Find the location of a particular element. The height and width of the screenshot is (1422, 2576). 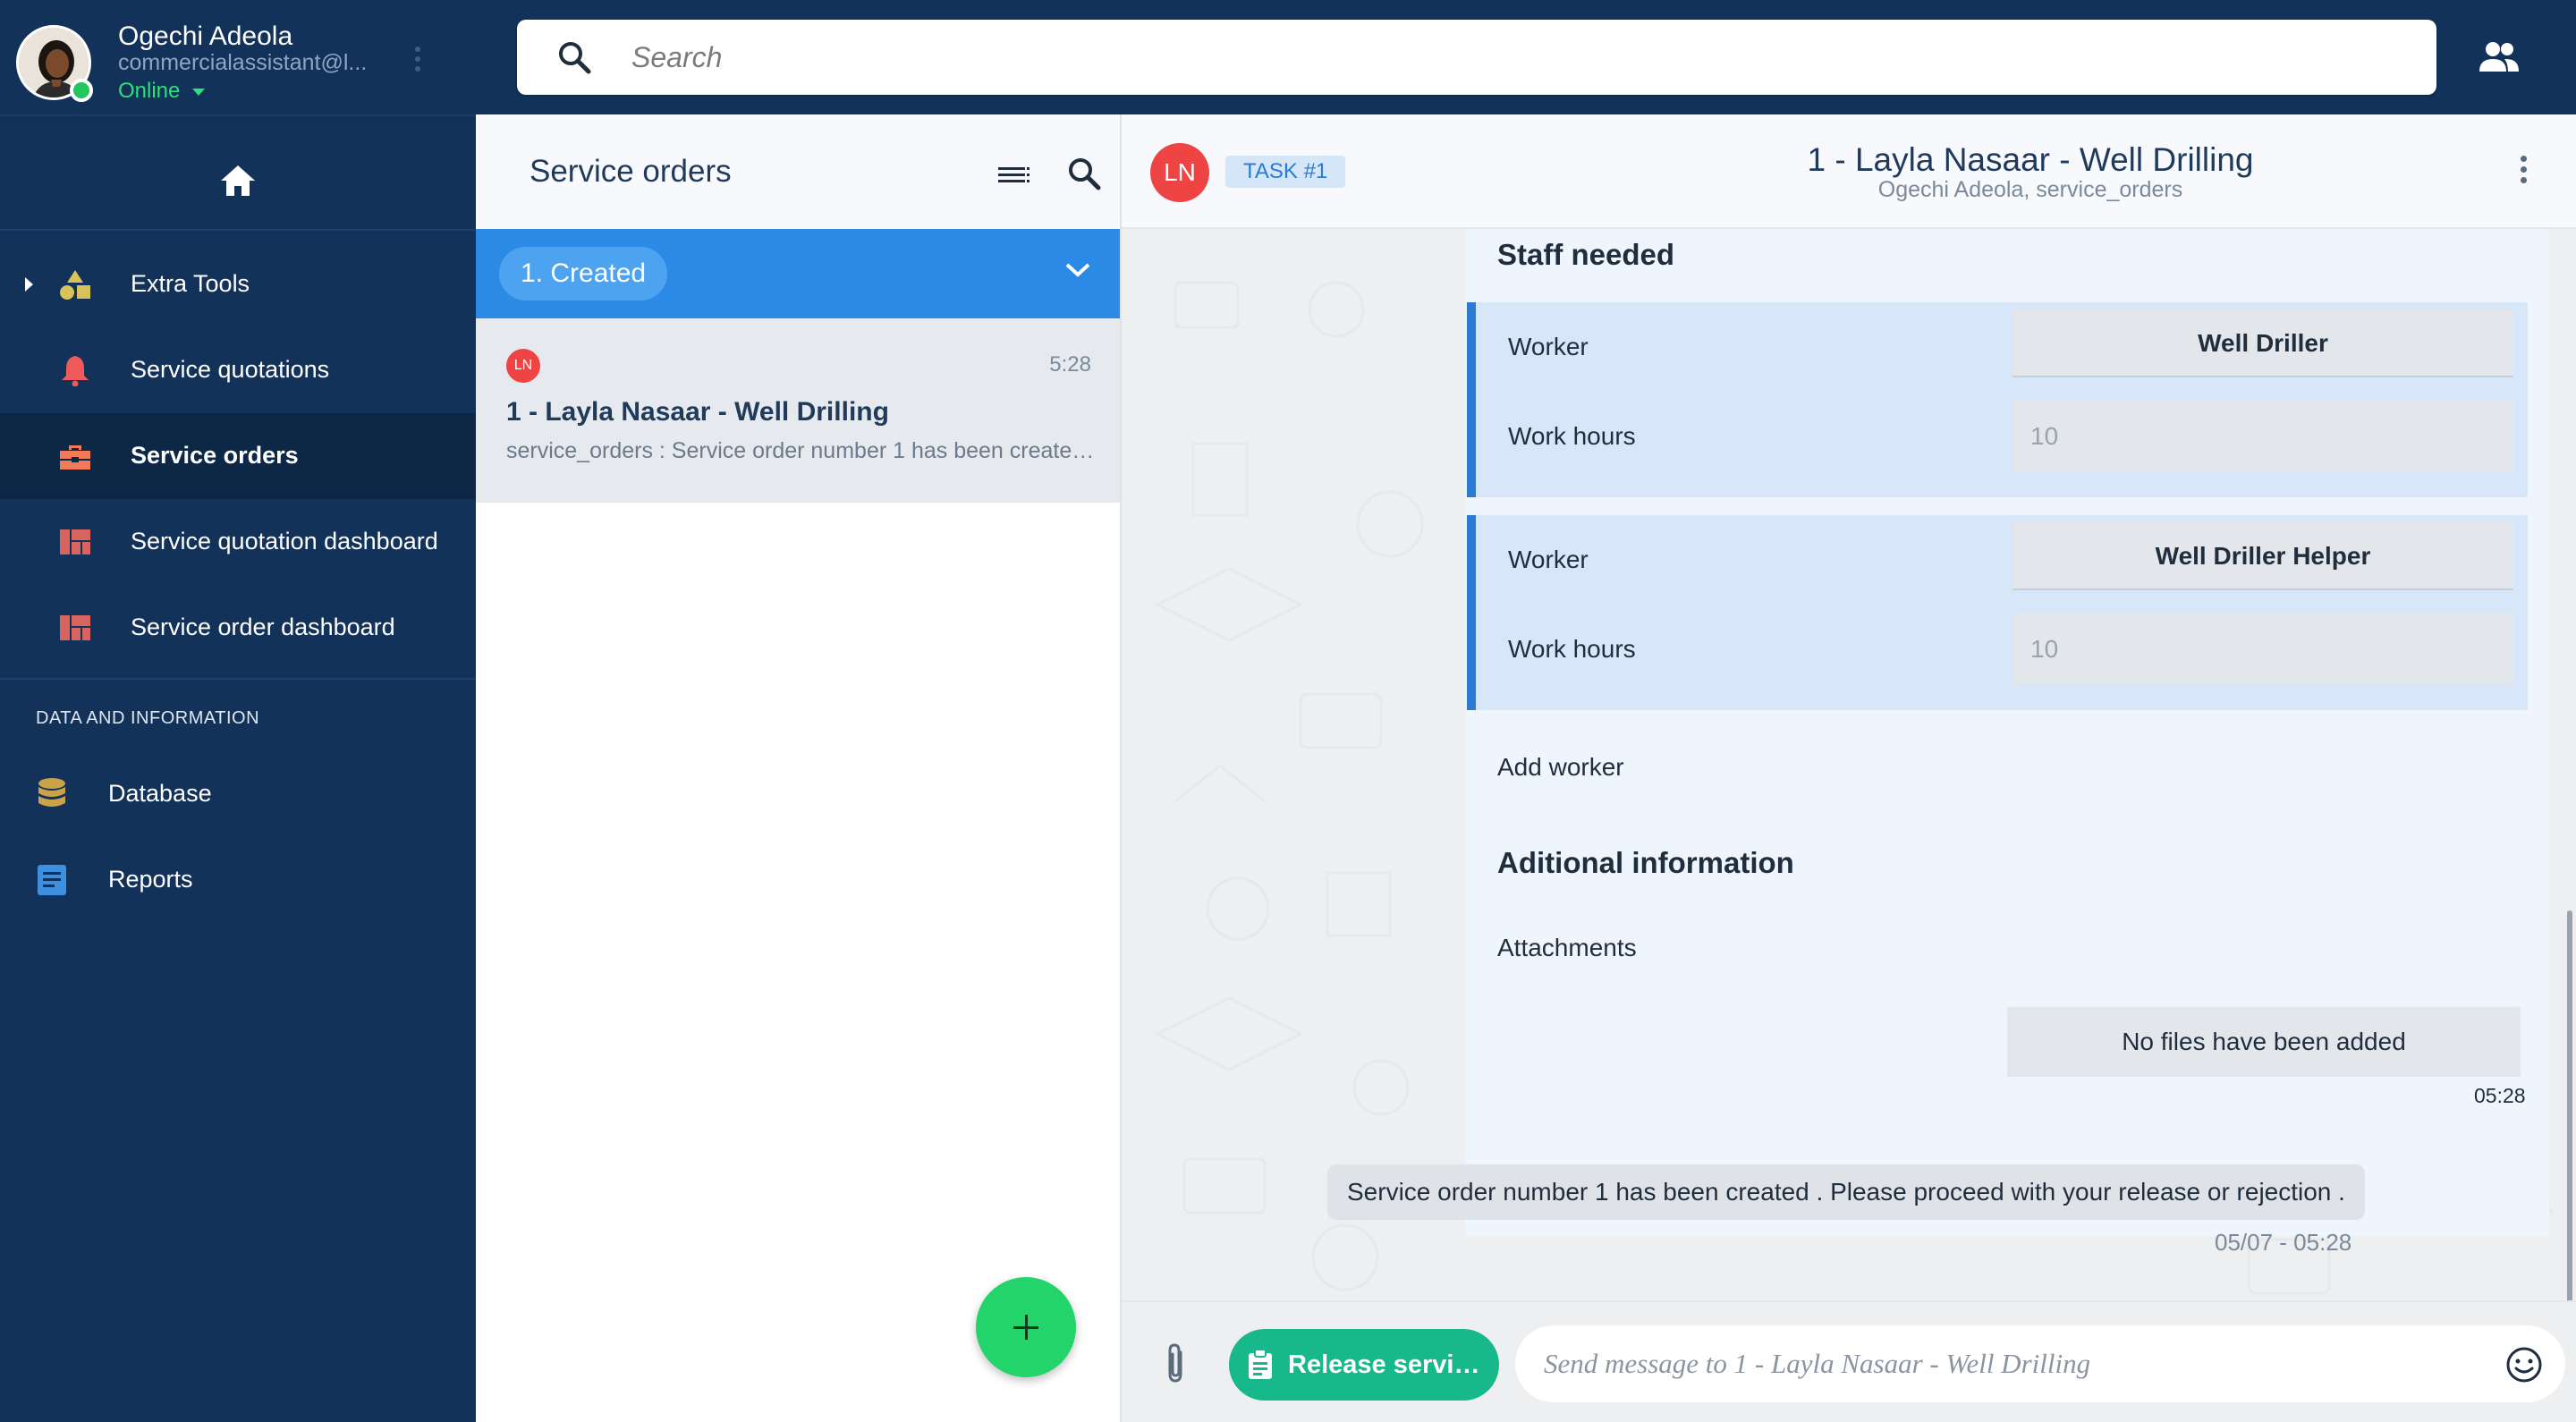

sidebar-item-extra-tools: Extra Tools is located at coordinates (238, 284).